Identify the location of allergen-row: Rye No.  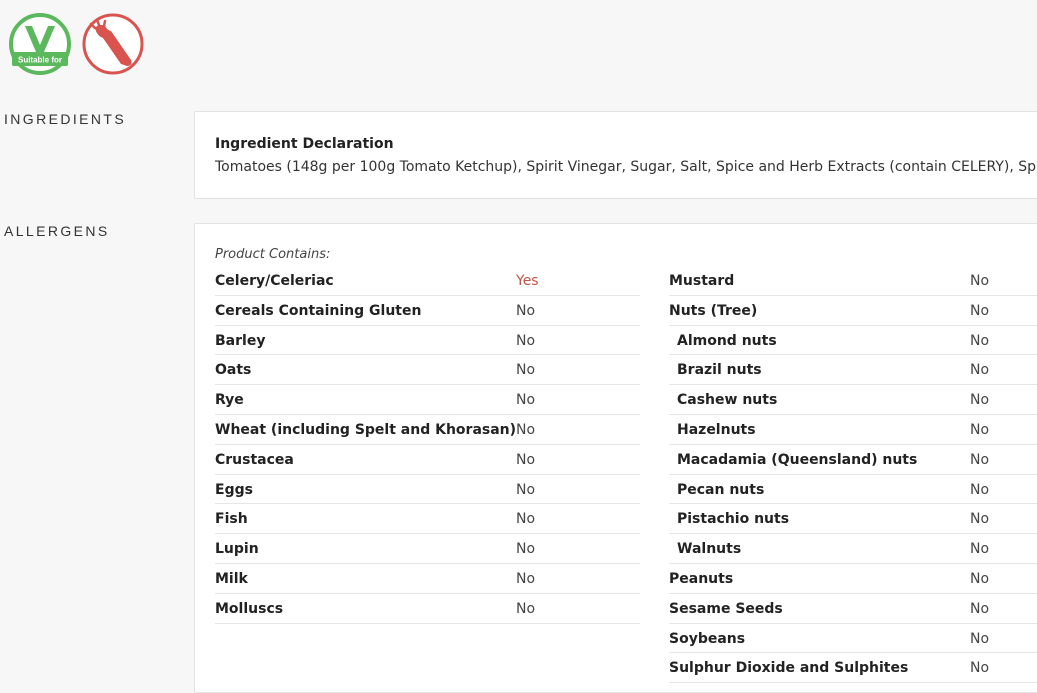
(427, 400).